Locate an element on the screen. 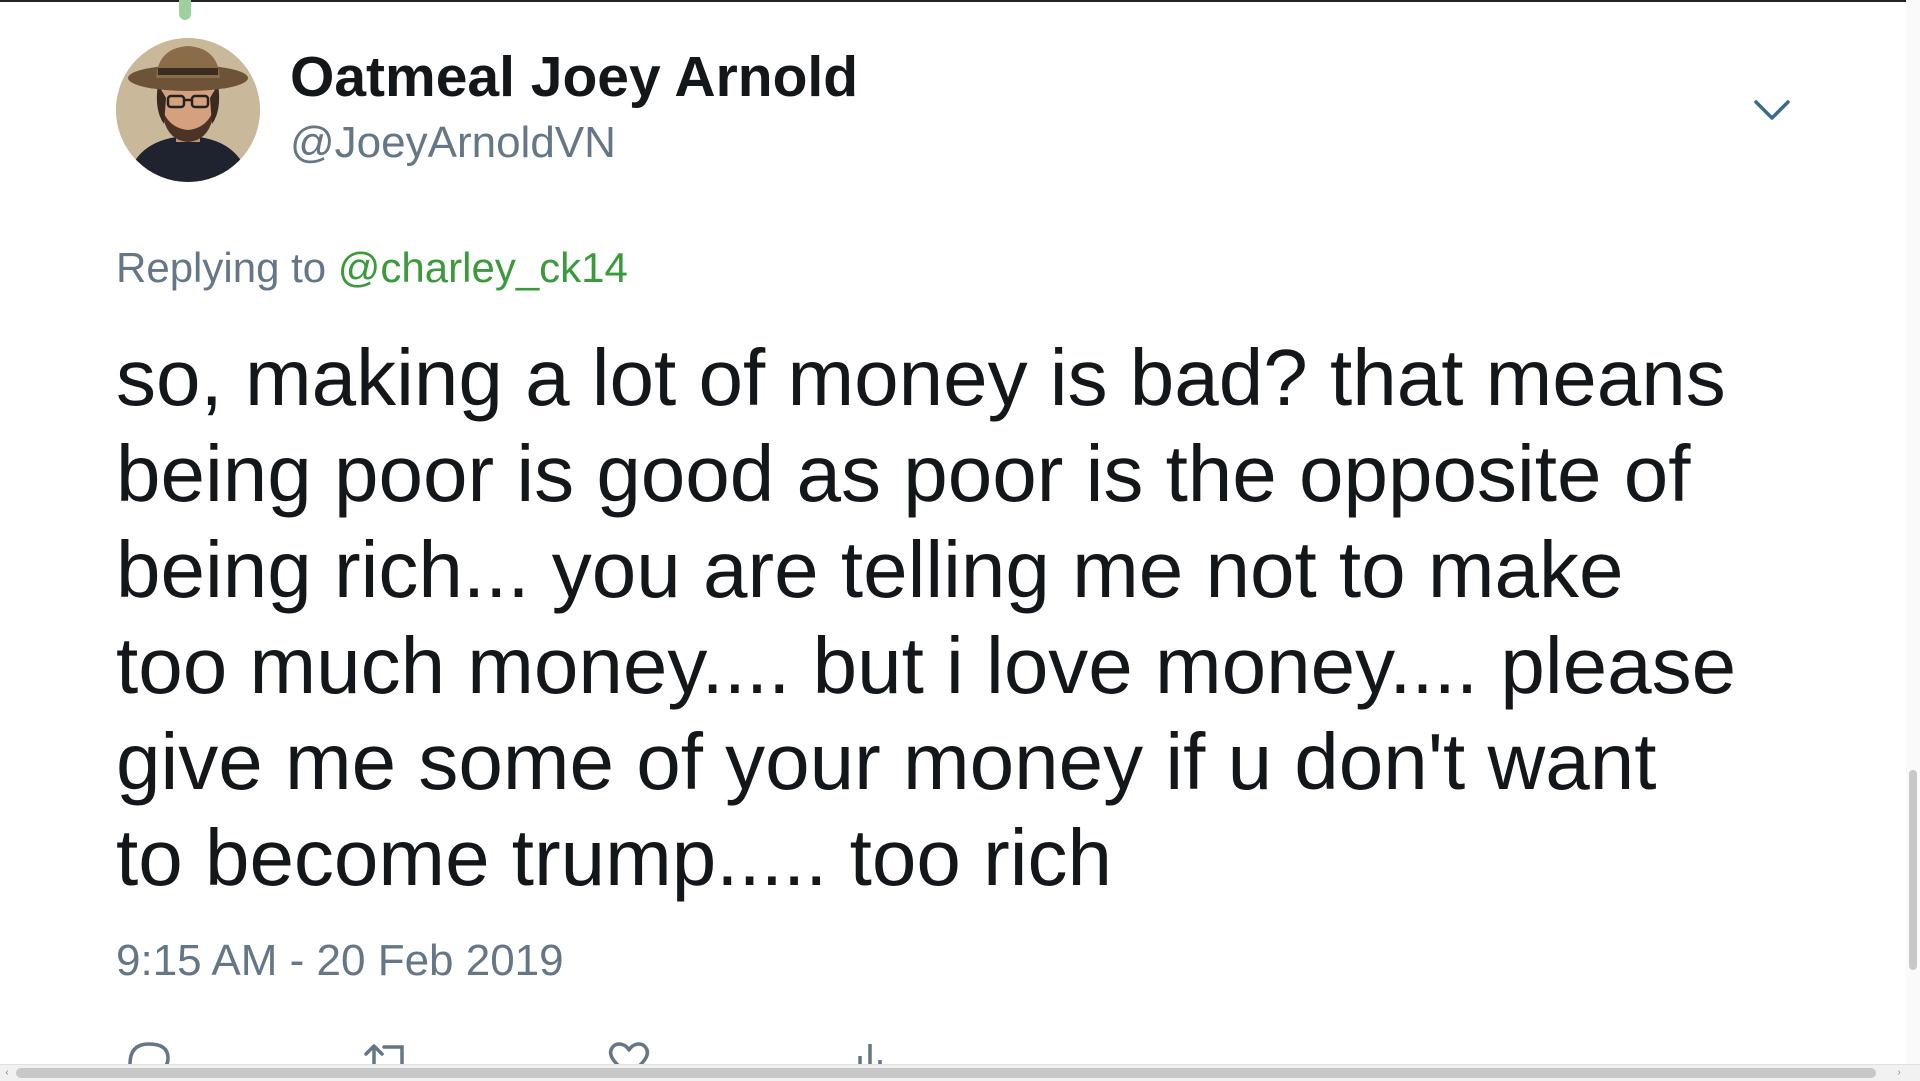  vertical-scrollbar-thumb is located at coordinates (1913, 870).